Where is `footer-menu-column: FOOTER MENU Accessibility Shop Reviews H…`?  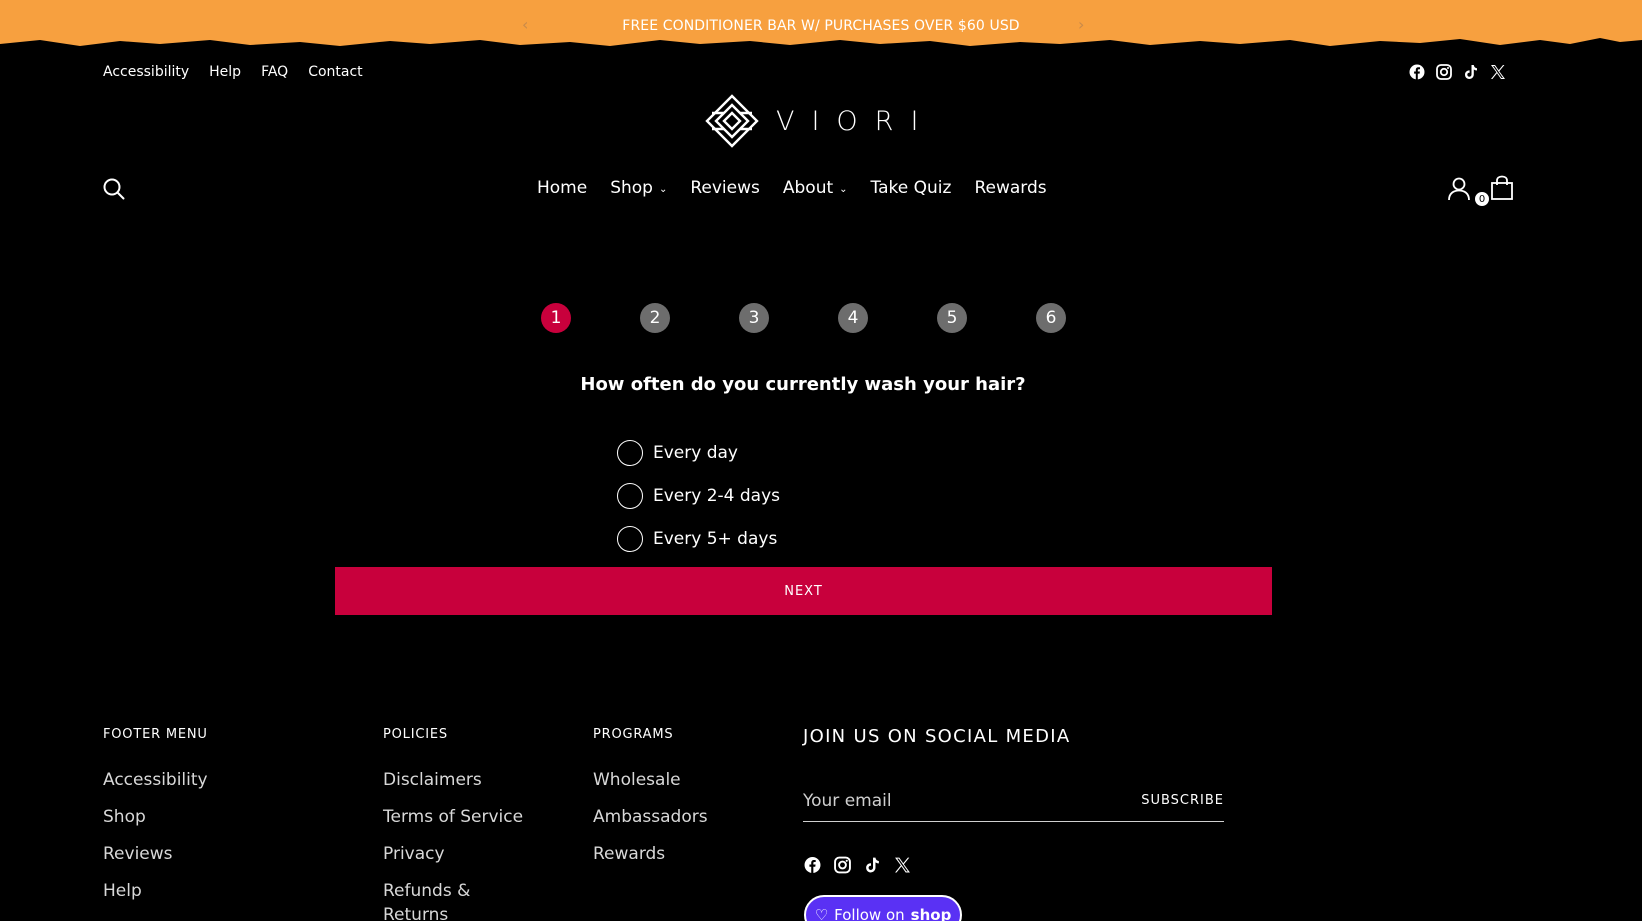
footer-menu-column: FOOTER MENU Accessibility Shop Reviews H… is located at coordinates (155, 818).